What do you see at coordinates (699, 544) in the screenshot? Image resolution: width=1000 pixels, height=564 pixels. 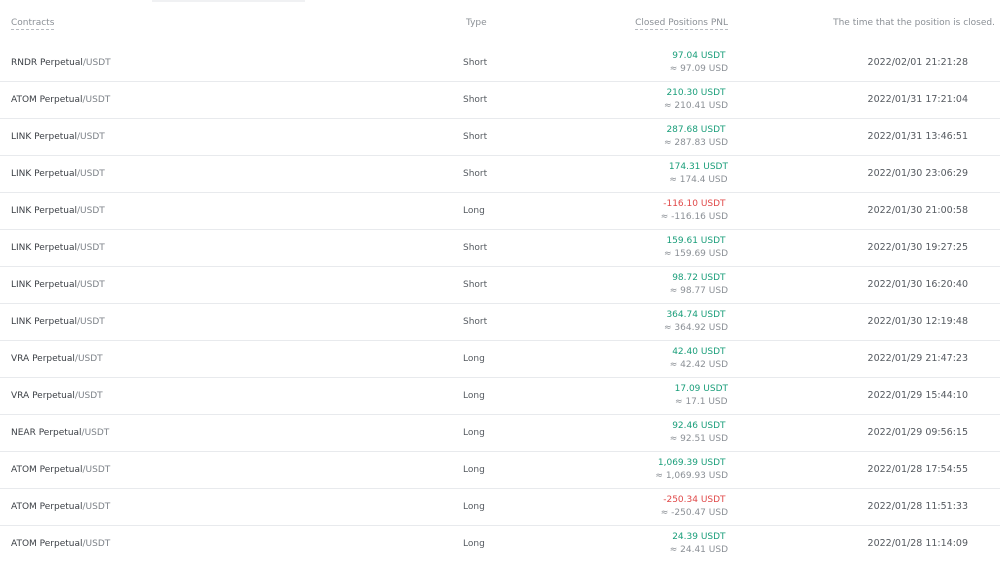 I see `closed-pnl: 24.39 USDT ≈ 24.41 USD` at bounding box center [699, 544].